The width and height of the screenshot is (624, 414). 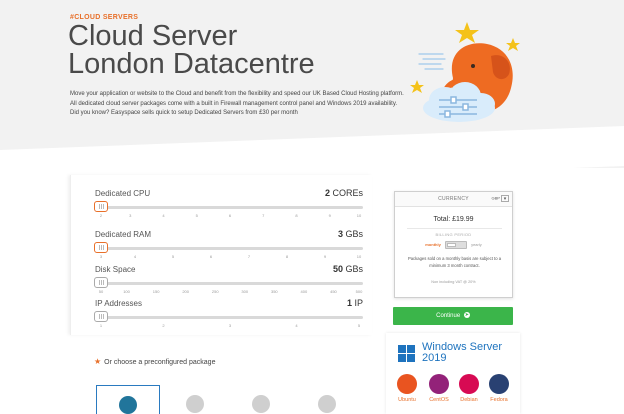 What do you see at coordinates (230, 257) in the screenshot?
I see `ram-slider-ticks: 3 4 5 6 7 8 9 10` at bounding box center [230, 257].